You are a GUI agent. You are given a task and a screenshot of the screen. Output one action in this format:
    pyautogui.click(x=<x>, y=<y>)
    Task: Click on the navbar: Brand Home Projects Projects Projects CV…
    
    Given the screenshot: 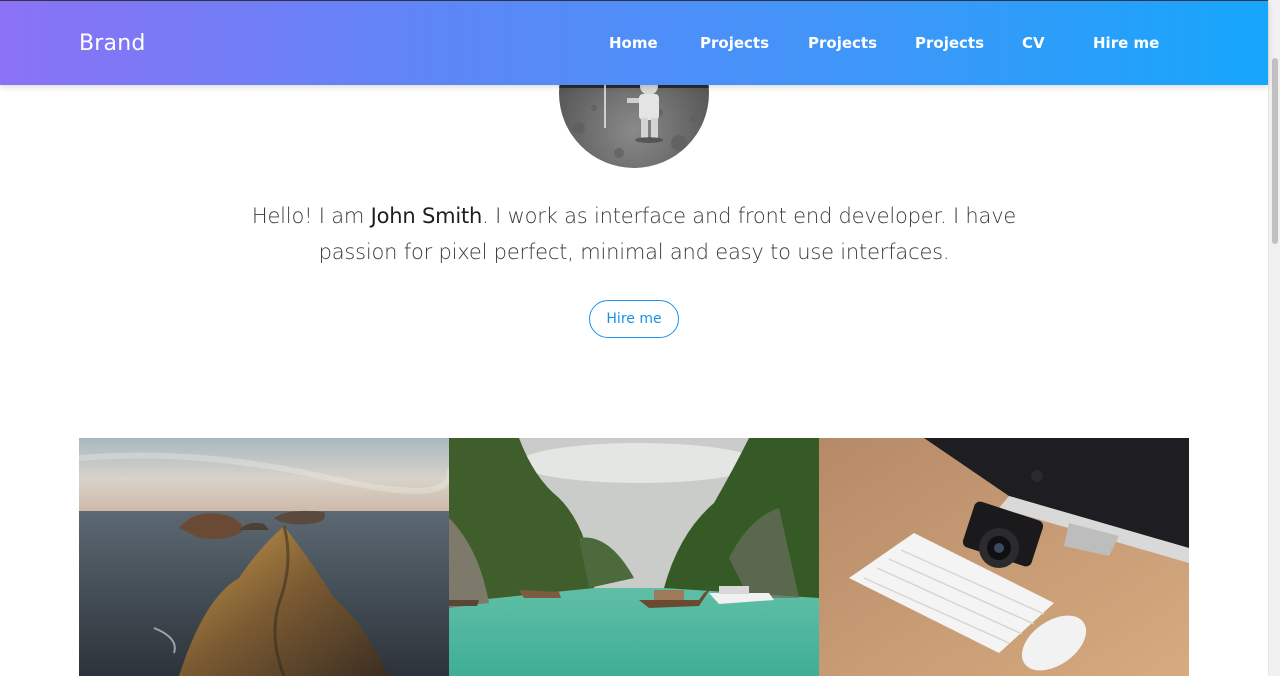 What is the action you would take?
    pyautogui.click(x=634, y=42)
    